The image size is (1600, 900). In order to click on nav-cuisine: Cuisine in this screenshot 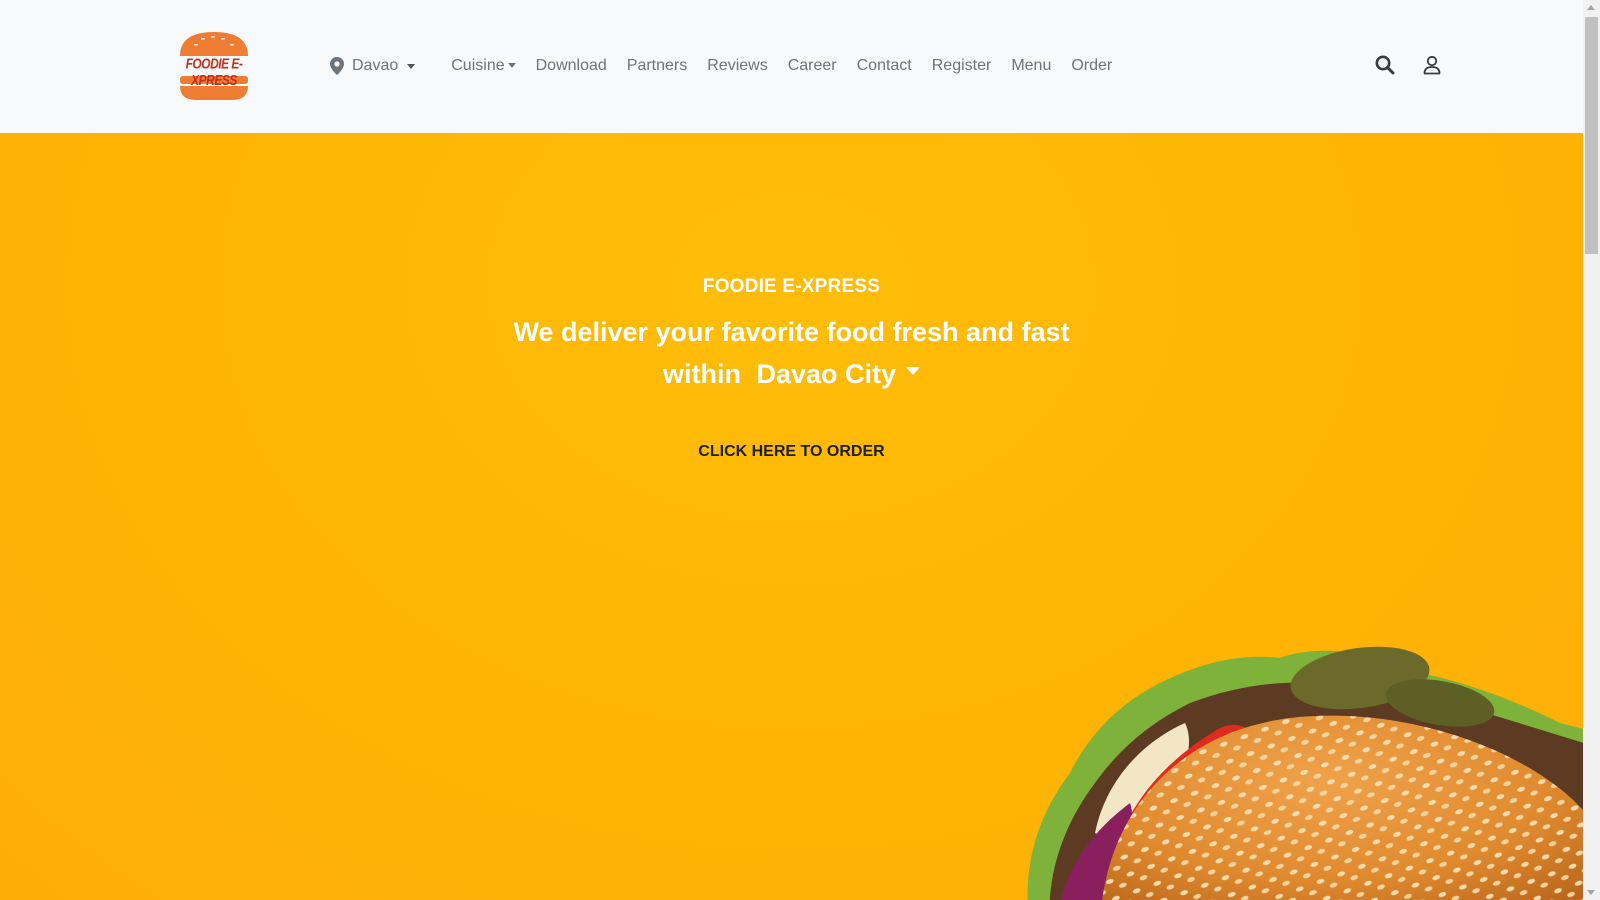, I will do `click(483, 66)`.